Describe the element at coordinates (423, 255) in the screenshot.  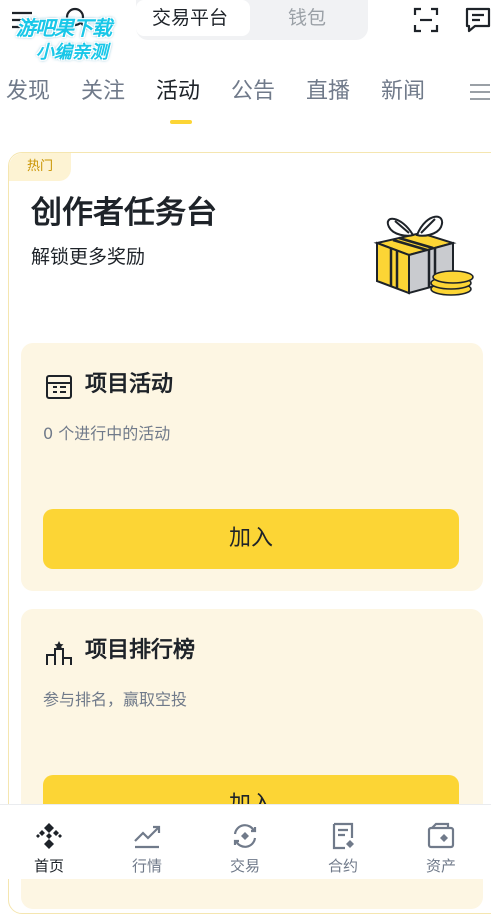
I see `gift-box-icon` at that location.